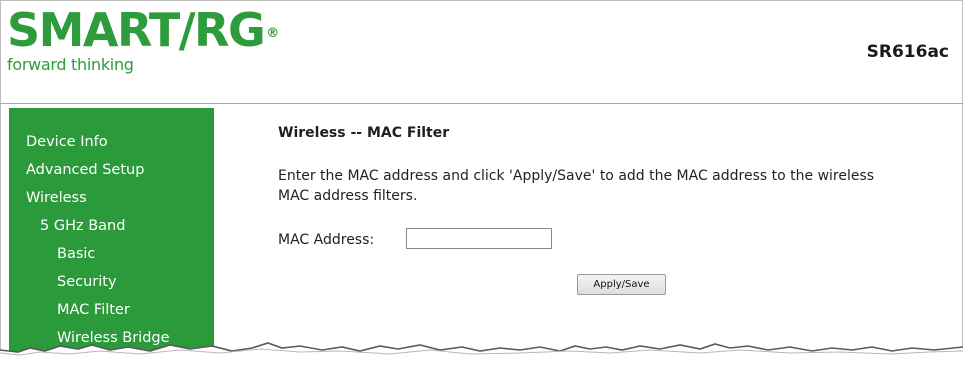 The height and width of the screenshot is (368, 963). Describe the element at coordinates (89, 282) in the screenshot. I see `sidebar-item-security: Security` at that location.